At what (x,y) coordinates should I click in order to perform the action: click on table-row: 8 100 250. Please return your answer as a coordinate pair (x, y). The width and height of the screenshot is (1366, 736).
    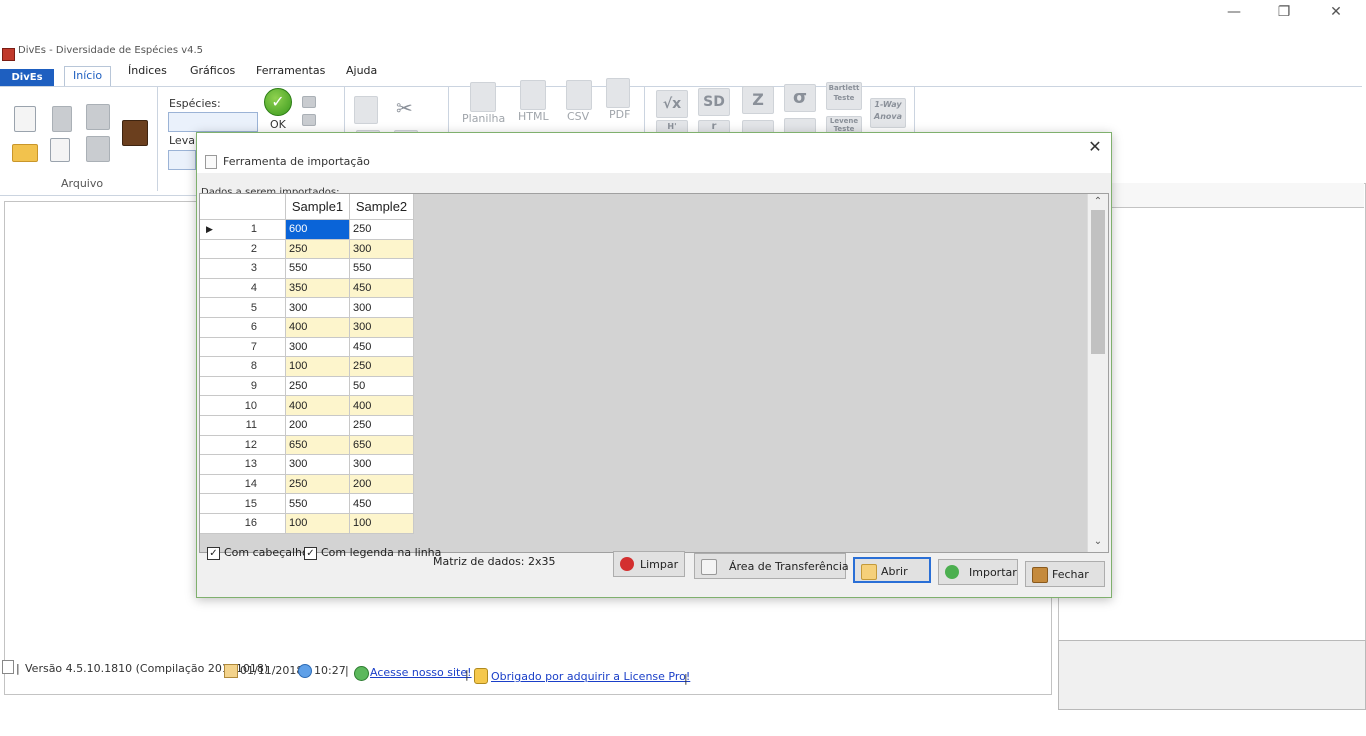
    Looking at the image, I should click on (307, 366).